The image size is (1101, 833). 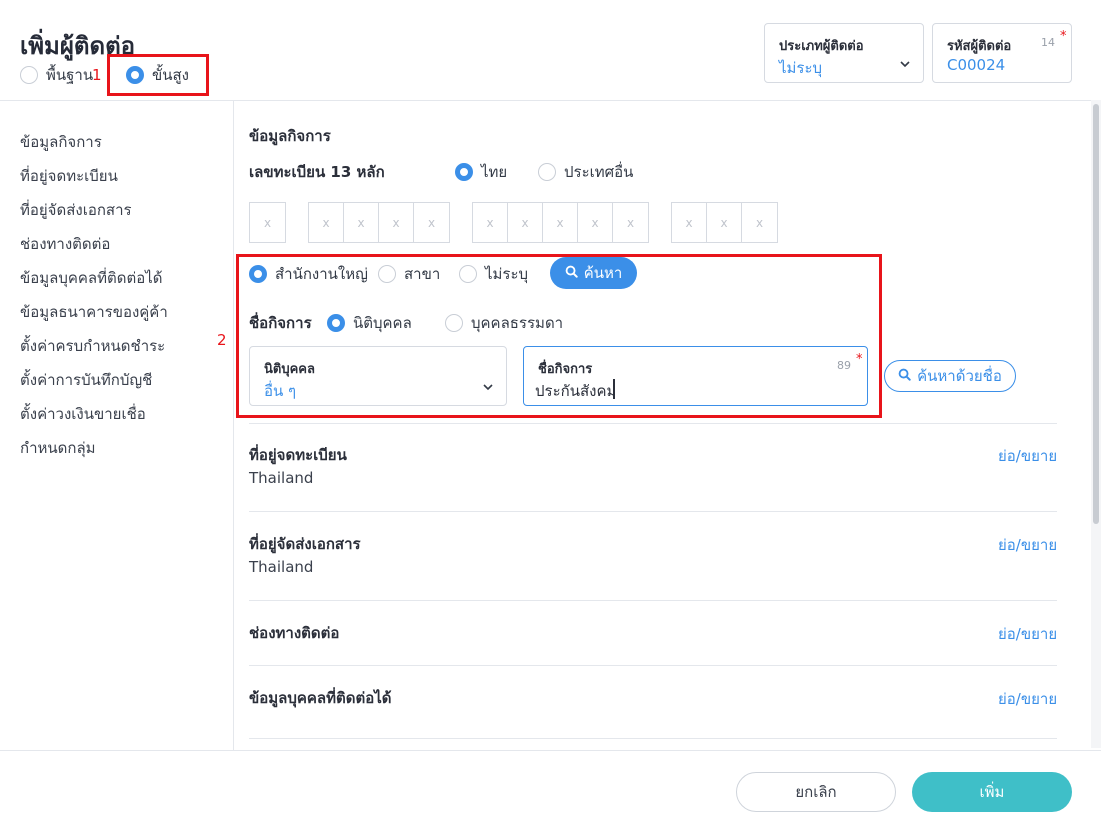 I want to click on sidebar-divider, so click(x=233, y=425).